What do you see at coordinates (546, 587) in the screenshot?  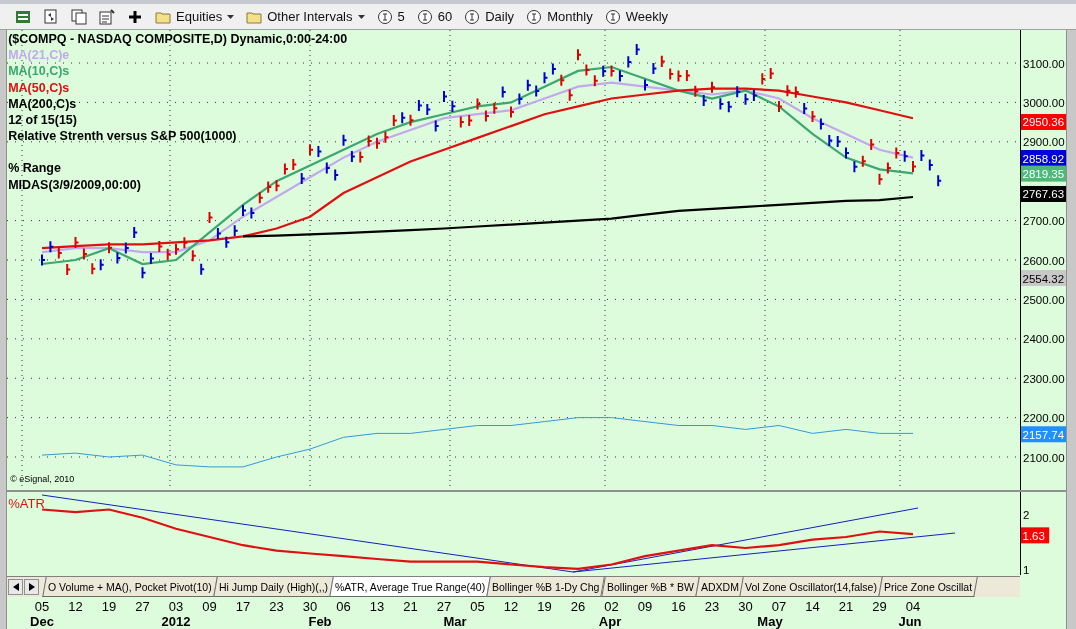 I see `indicator-tab: Bollinger %B 1-Dy Chg` at bounding box center [546, 587].